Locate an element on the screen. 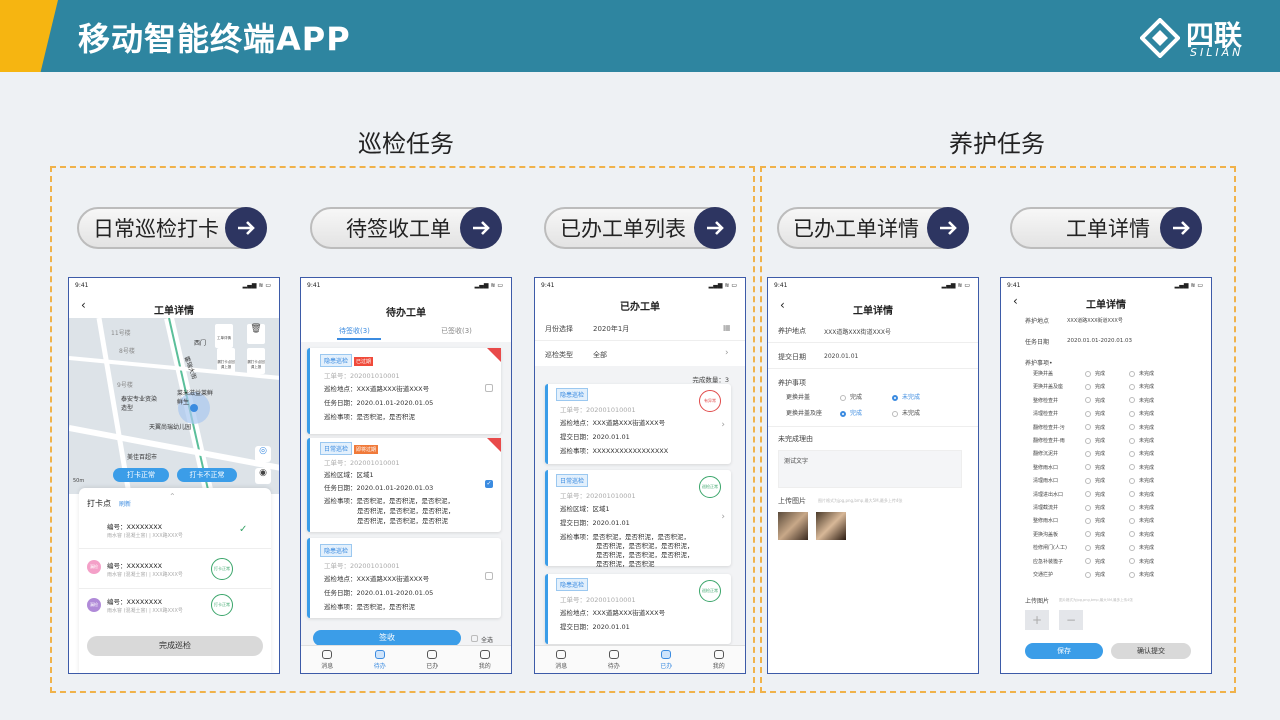 The image size is (1280, 720). status-time: 9:41 is located at coordinates (82, 285).